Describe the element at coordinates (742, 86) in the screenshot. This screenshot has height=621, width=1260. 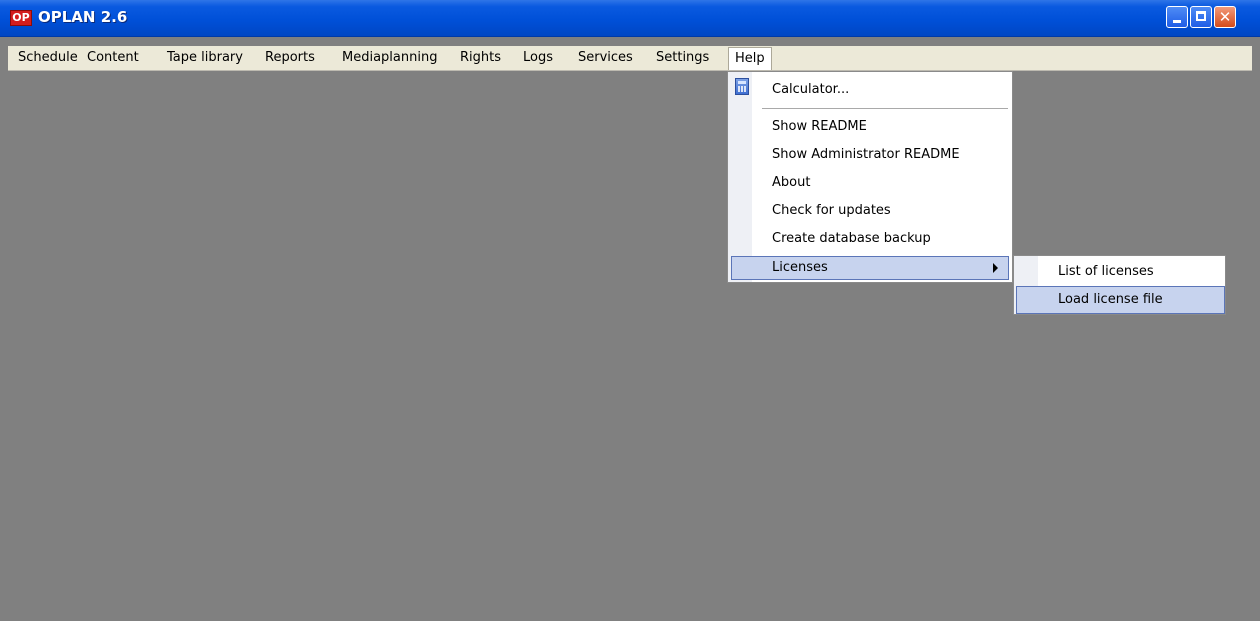
I see `calculator-icon` at that location.